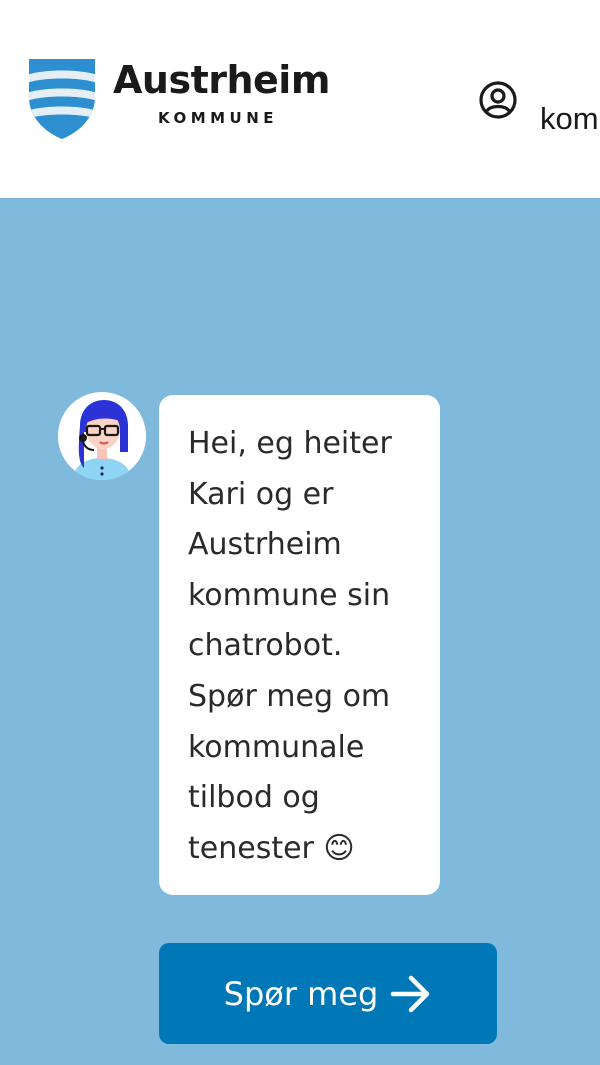 The height and width of the screenshot is (1065, 600). Describe the element at coordinates (62, 99) in the screenshot. I see `austrheim-coat-of-arms-icon` at that location.